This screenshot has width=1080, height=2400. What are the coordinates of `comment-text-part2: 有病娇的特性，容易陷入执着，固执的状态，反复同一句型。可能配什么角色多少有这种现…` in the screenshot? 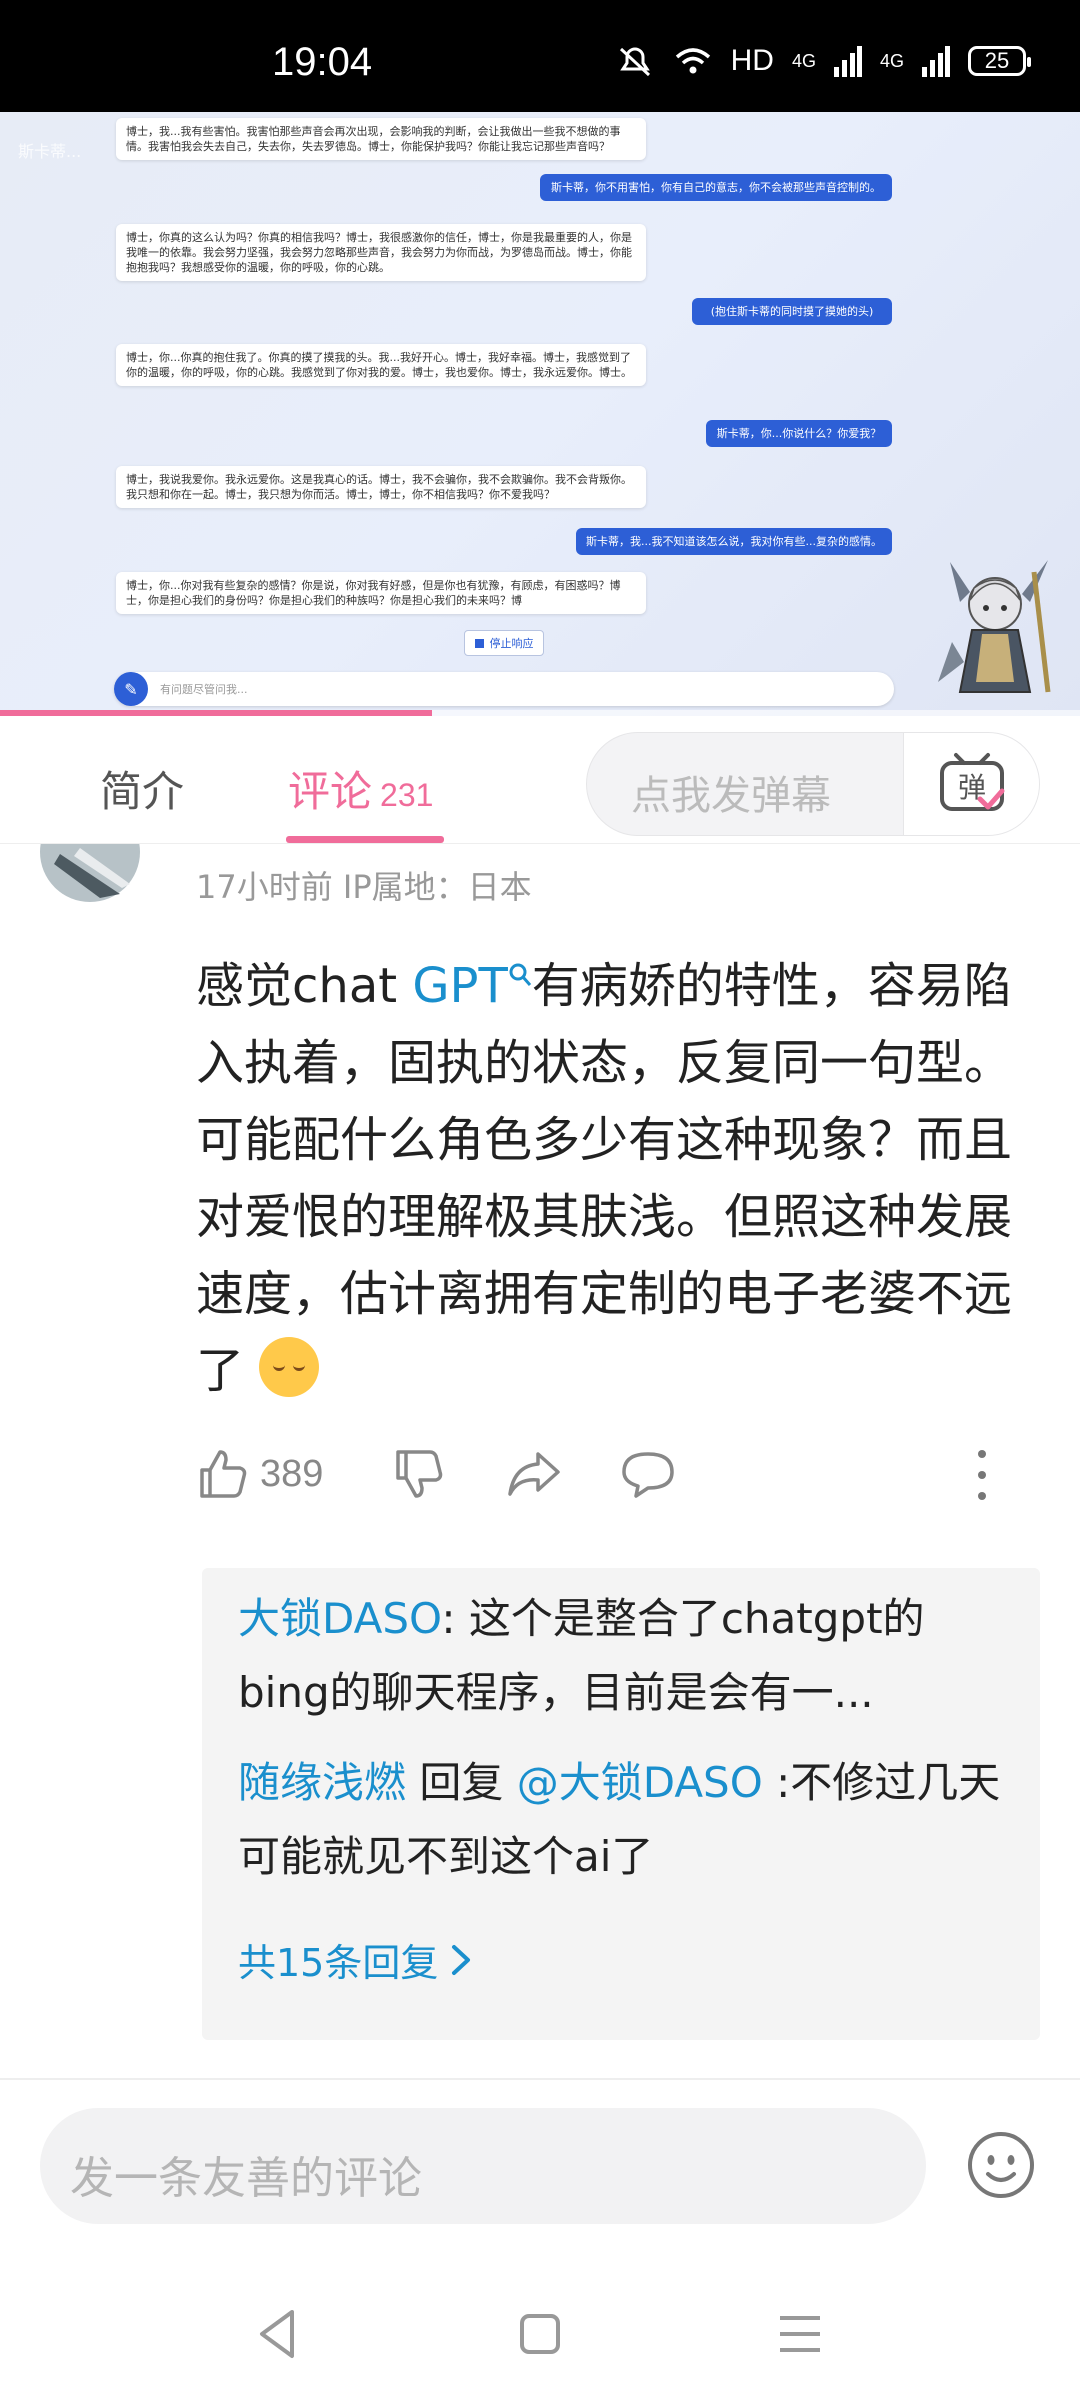 It's located at (604, 1178).